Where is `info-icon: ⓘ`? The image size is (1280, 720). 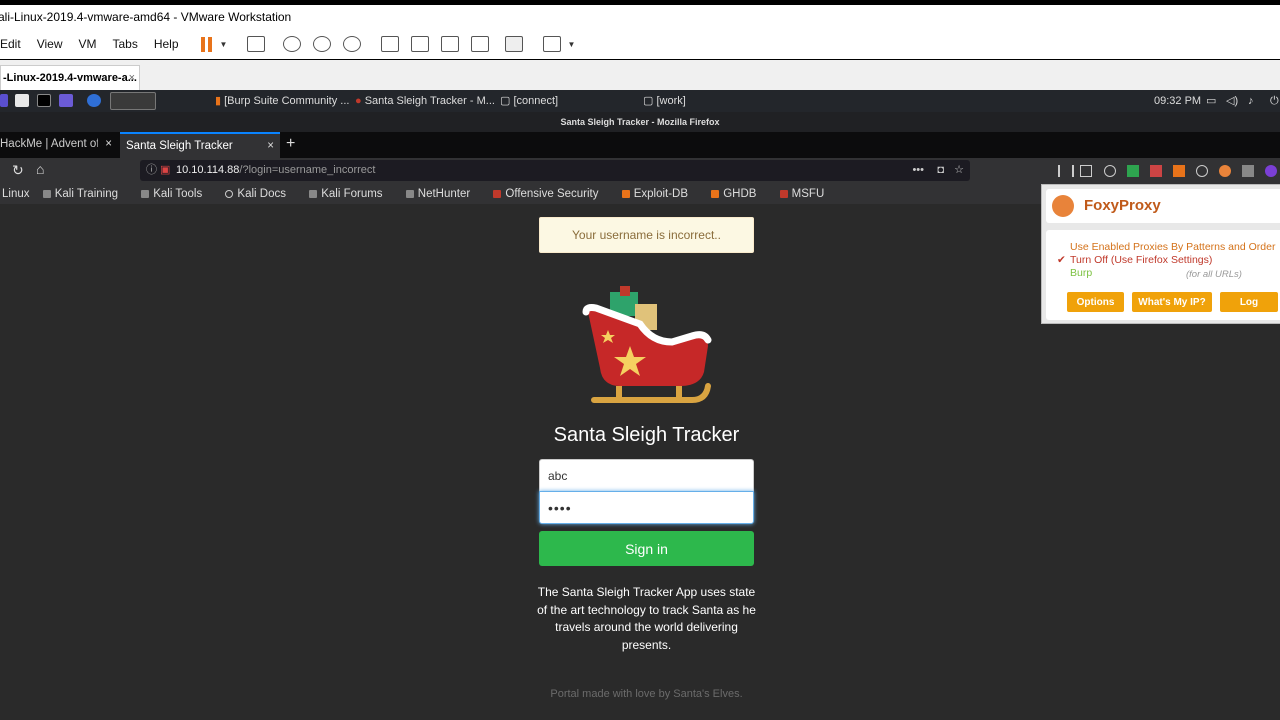
info-icon: ⓘ is located at coordinates (151, 170).